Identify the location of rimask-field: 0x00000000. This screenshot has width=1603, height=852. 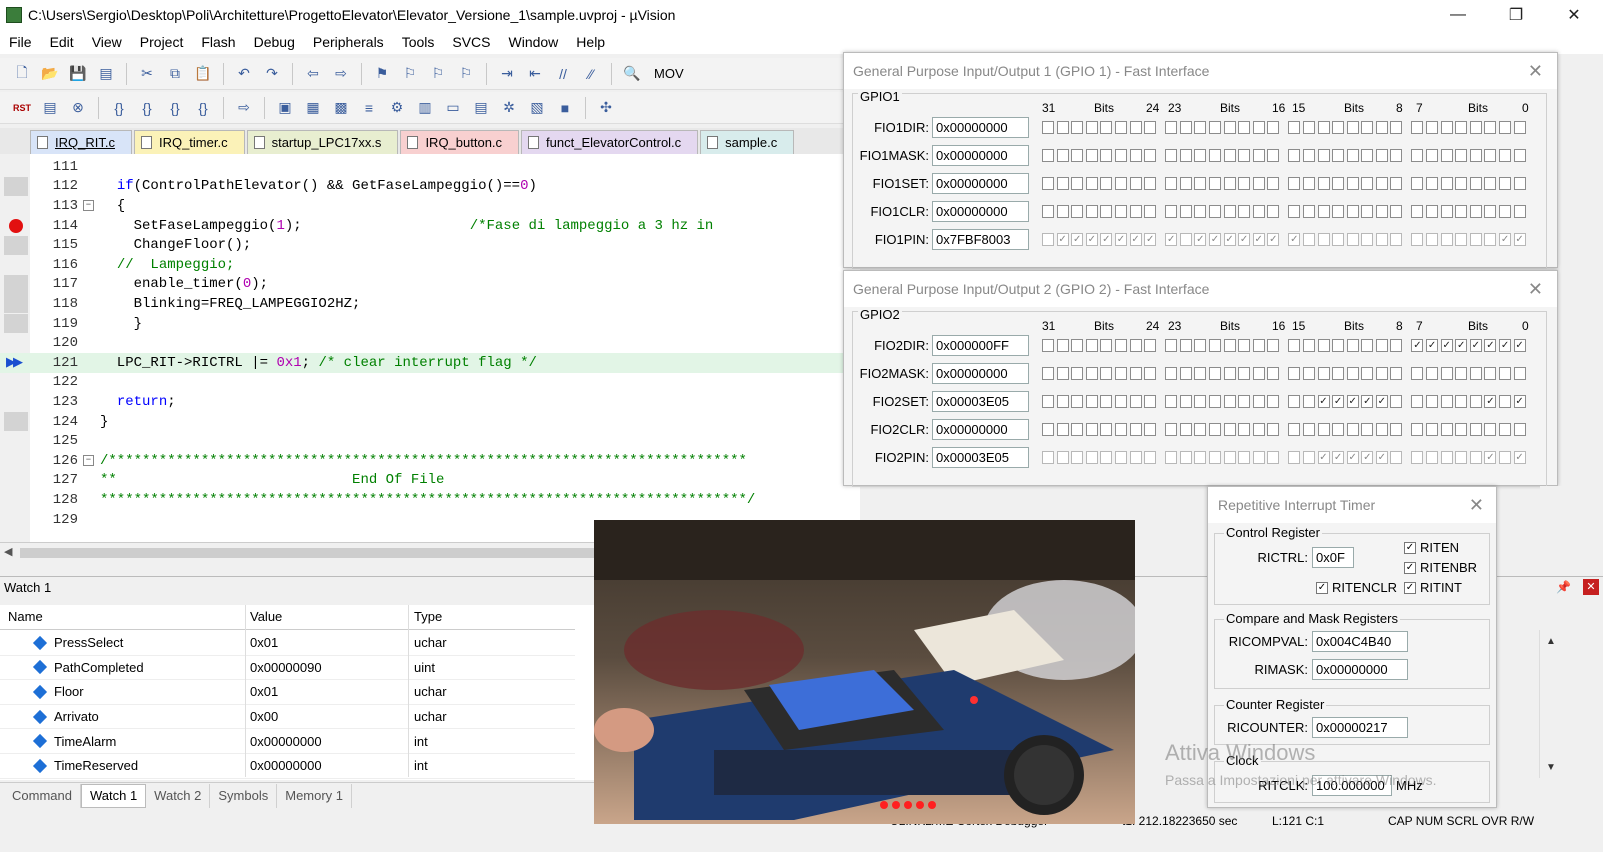
(1360, 669).